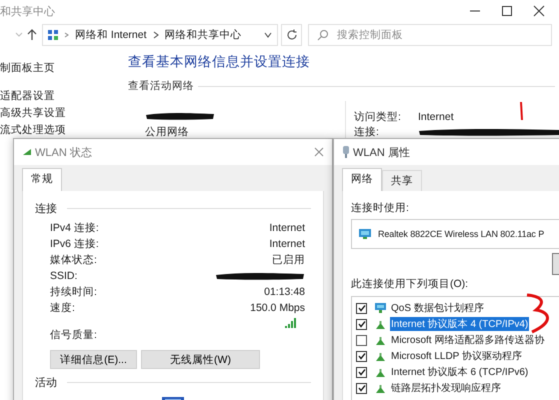 The image size is (559, 400). Describe the element at coordinates (62, 308) in the screenshot. I see `field-label: 速度:` at that location.